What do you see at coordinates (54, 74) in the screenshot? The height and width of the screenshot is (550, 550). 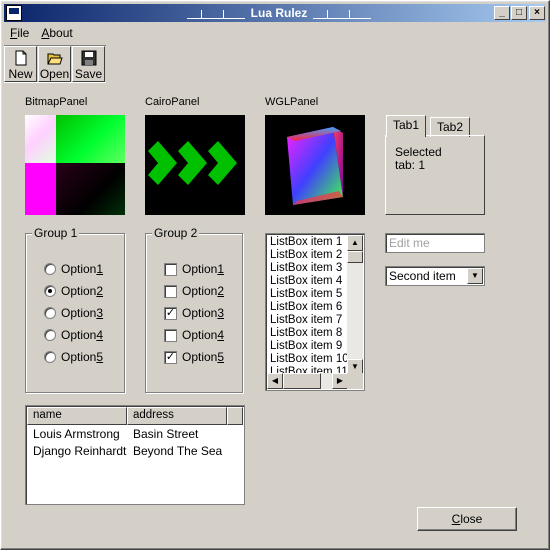 I see `open-label: Open` at bounding box center [54, 74].